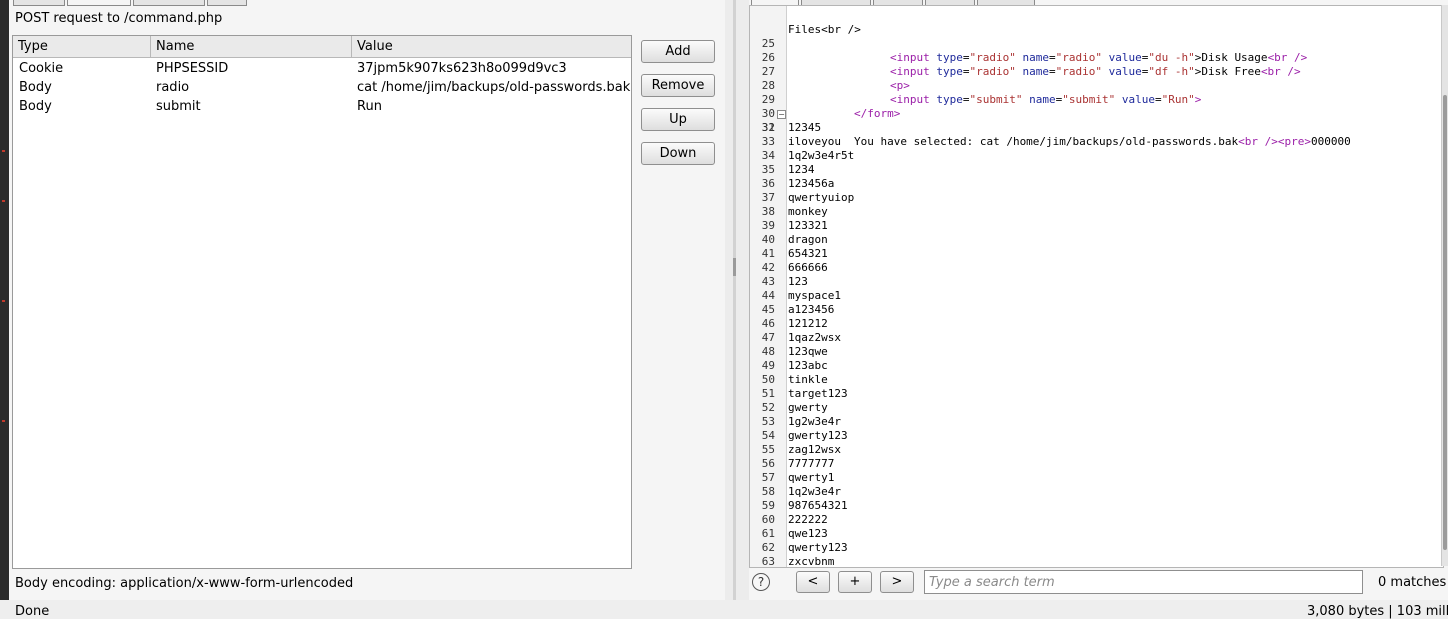  I want to click on line-number: 40, so click(768, 239).